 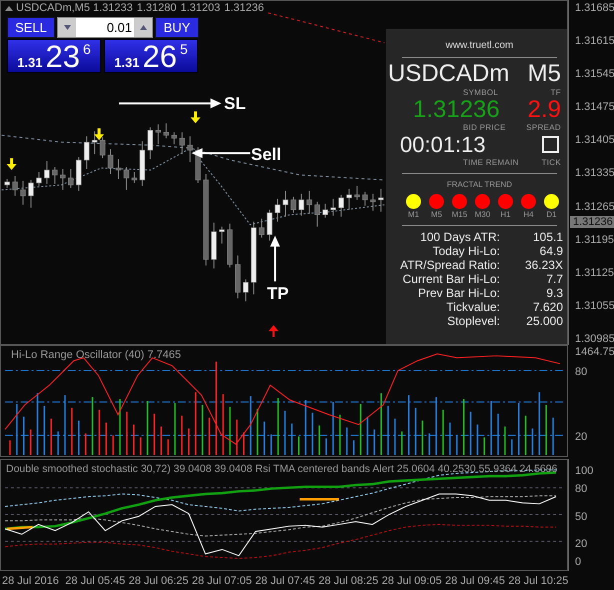 What do you see at coordinates (456, 110) in the screenshot?
I see `bid-price-value: 1.31236` at bounding box center [456, 110].